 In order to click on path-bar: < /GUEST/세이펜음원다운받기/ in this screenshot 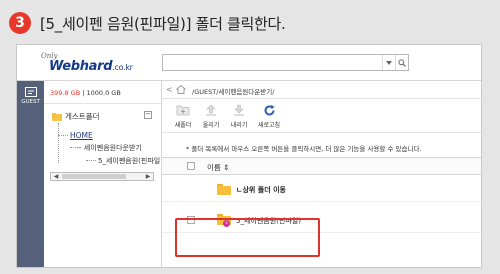, I will do `click(321, 90)`.